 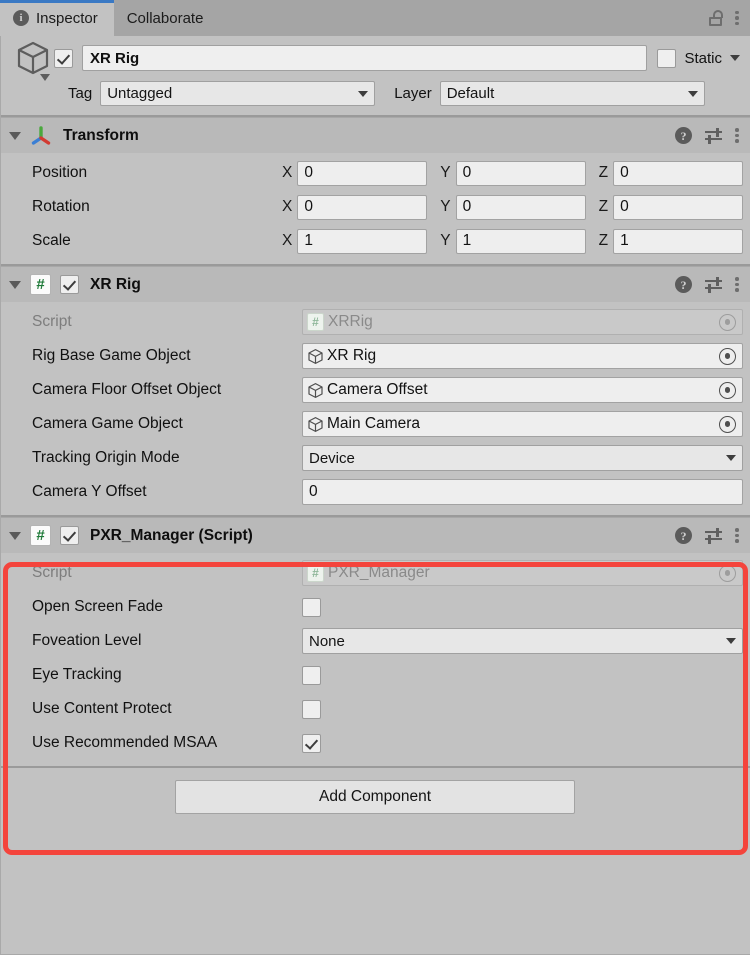 What do you see at coordinates (365, 58) in the screenshot?
I see `gameobject-name-input: XR Rig` at bounding box center [365, 58].